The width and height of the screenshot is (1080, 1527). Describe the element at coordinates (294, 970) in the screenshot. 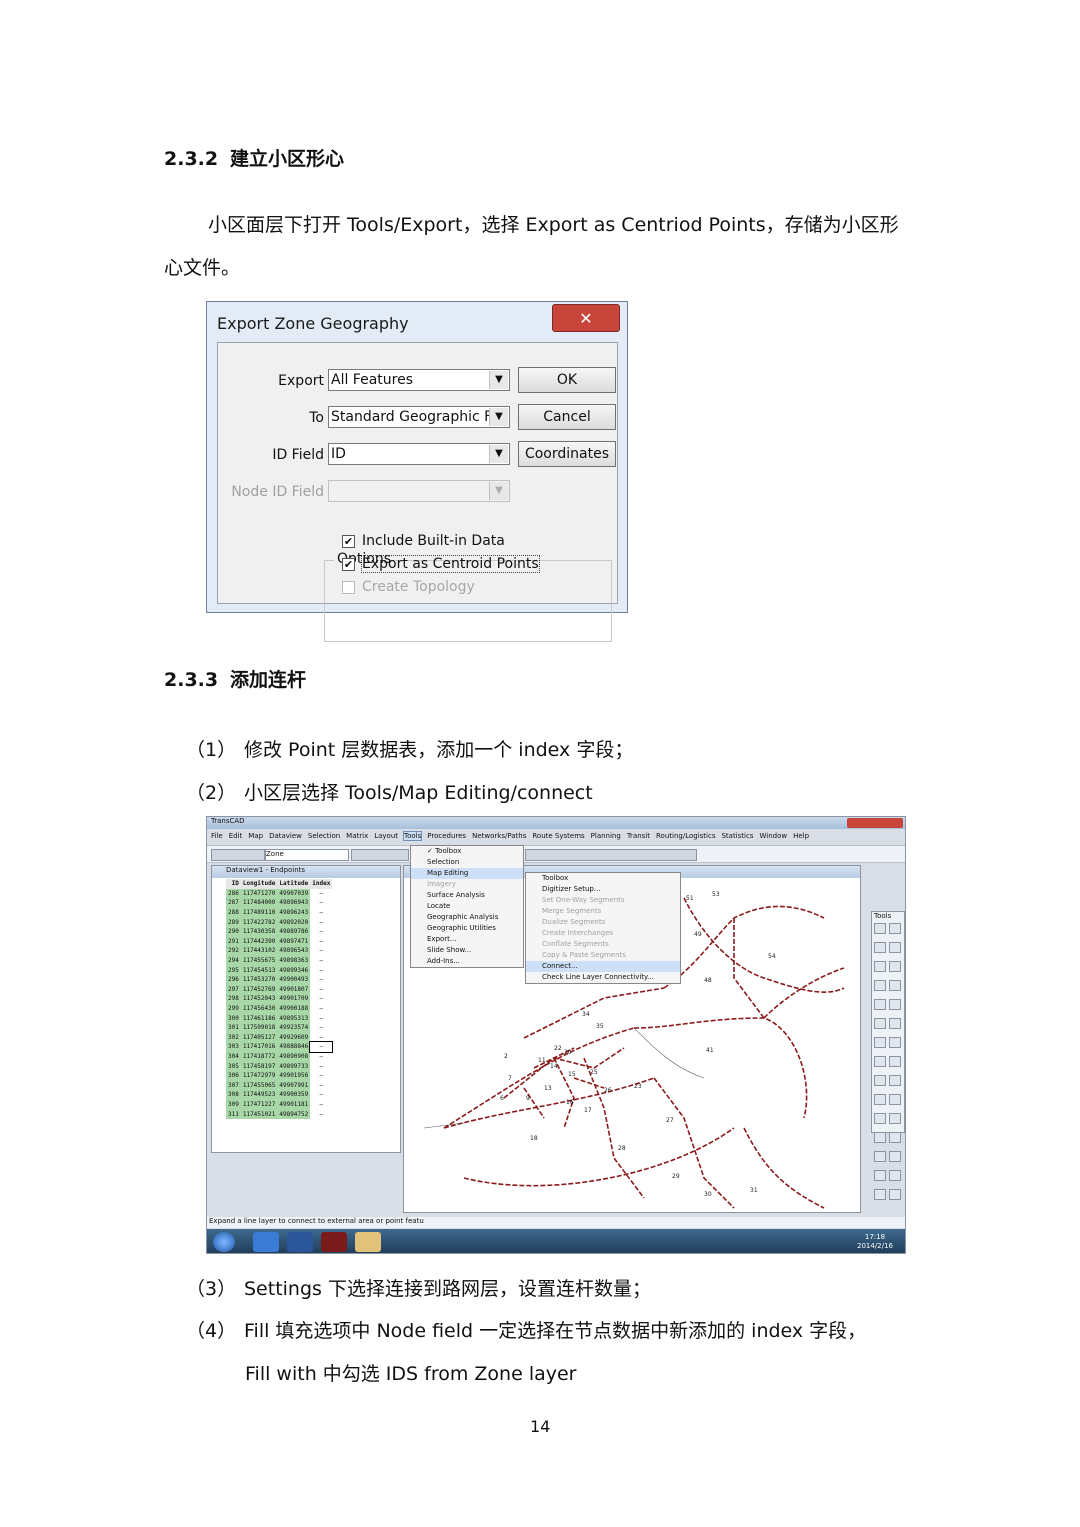

I see `table-cell: 49899346` at that location.